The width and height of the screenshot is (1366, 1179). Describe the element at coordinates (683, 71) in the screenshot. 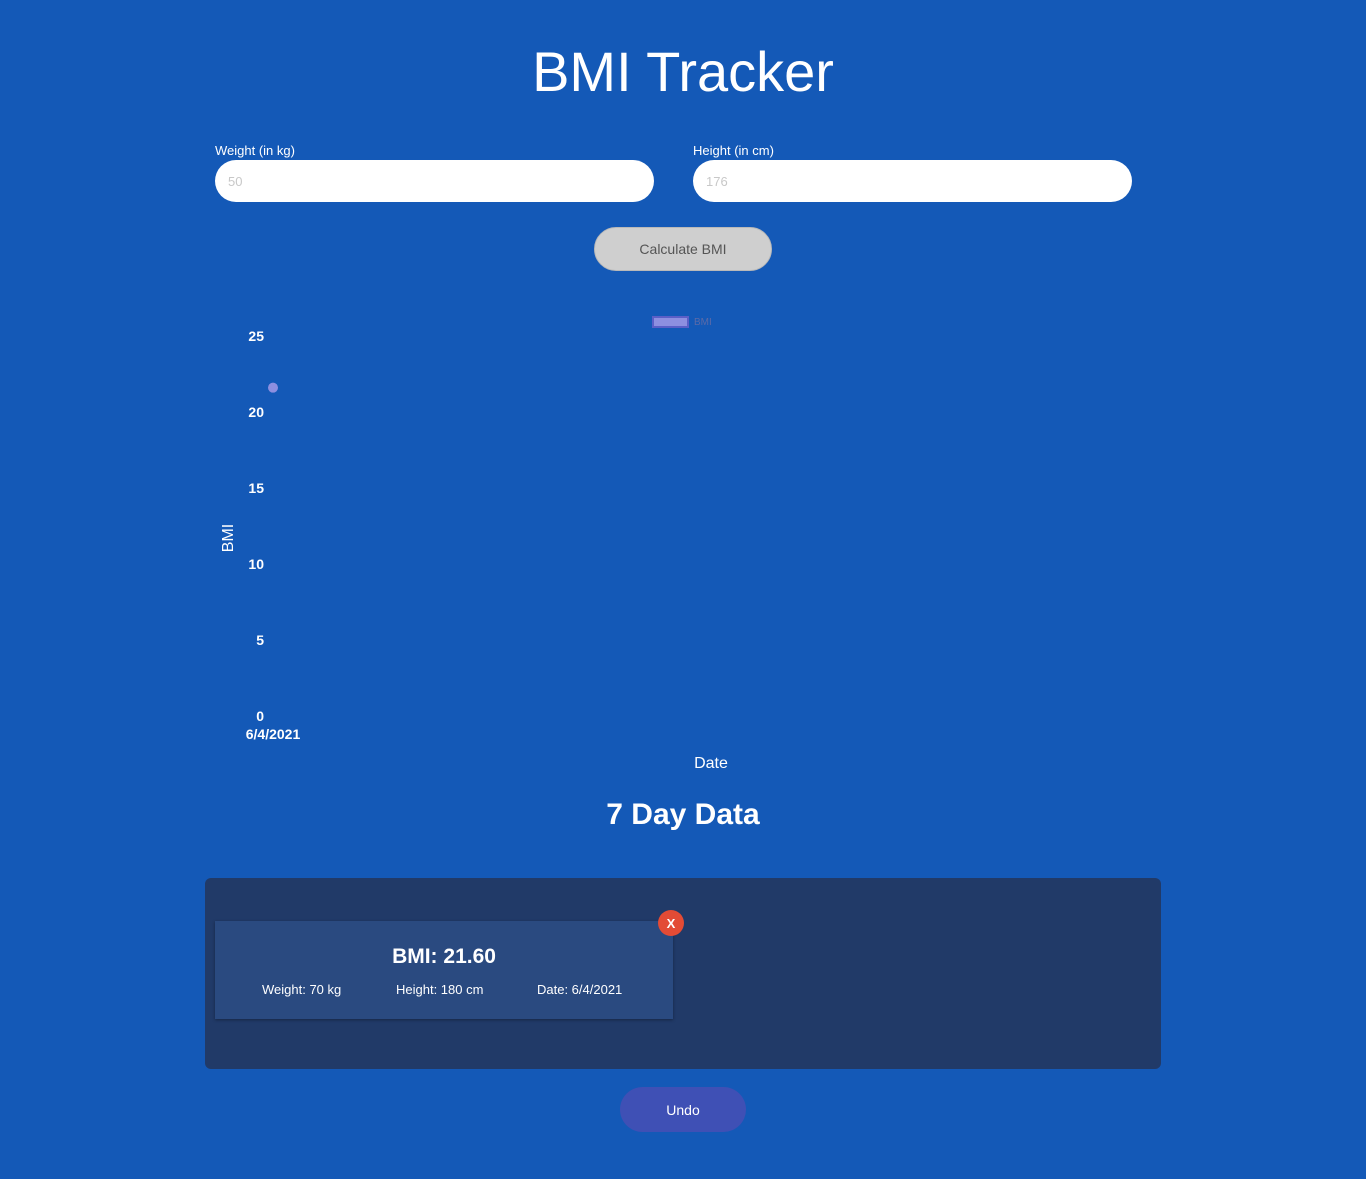

I see `page-title: BMI Tracker` at that location.